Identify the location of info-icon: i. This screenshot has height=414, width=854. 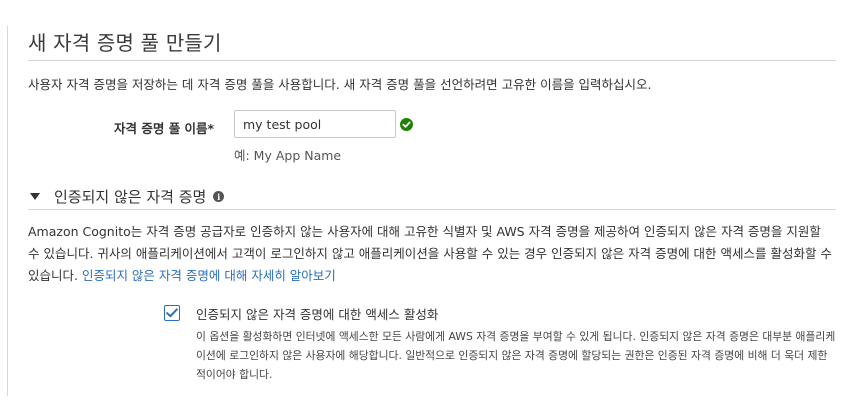
(219, 196).